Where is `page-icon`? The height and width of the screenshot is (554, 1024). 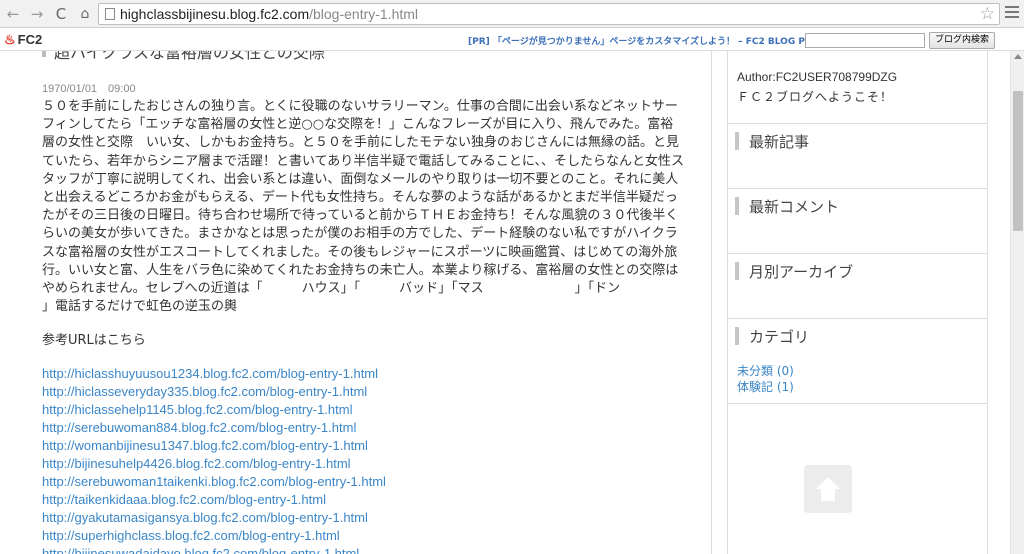 page-icon is located at coordinates (110, 14).